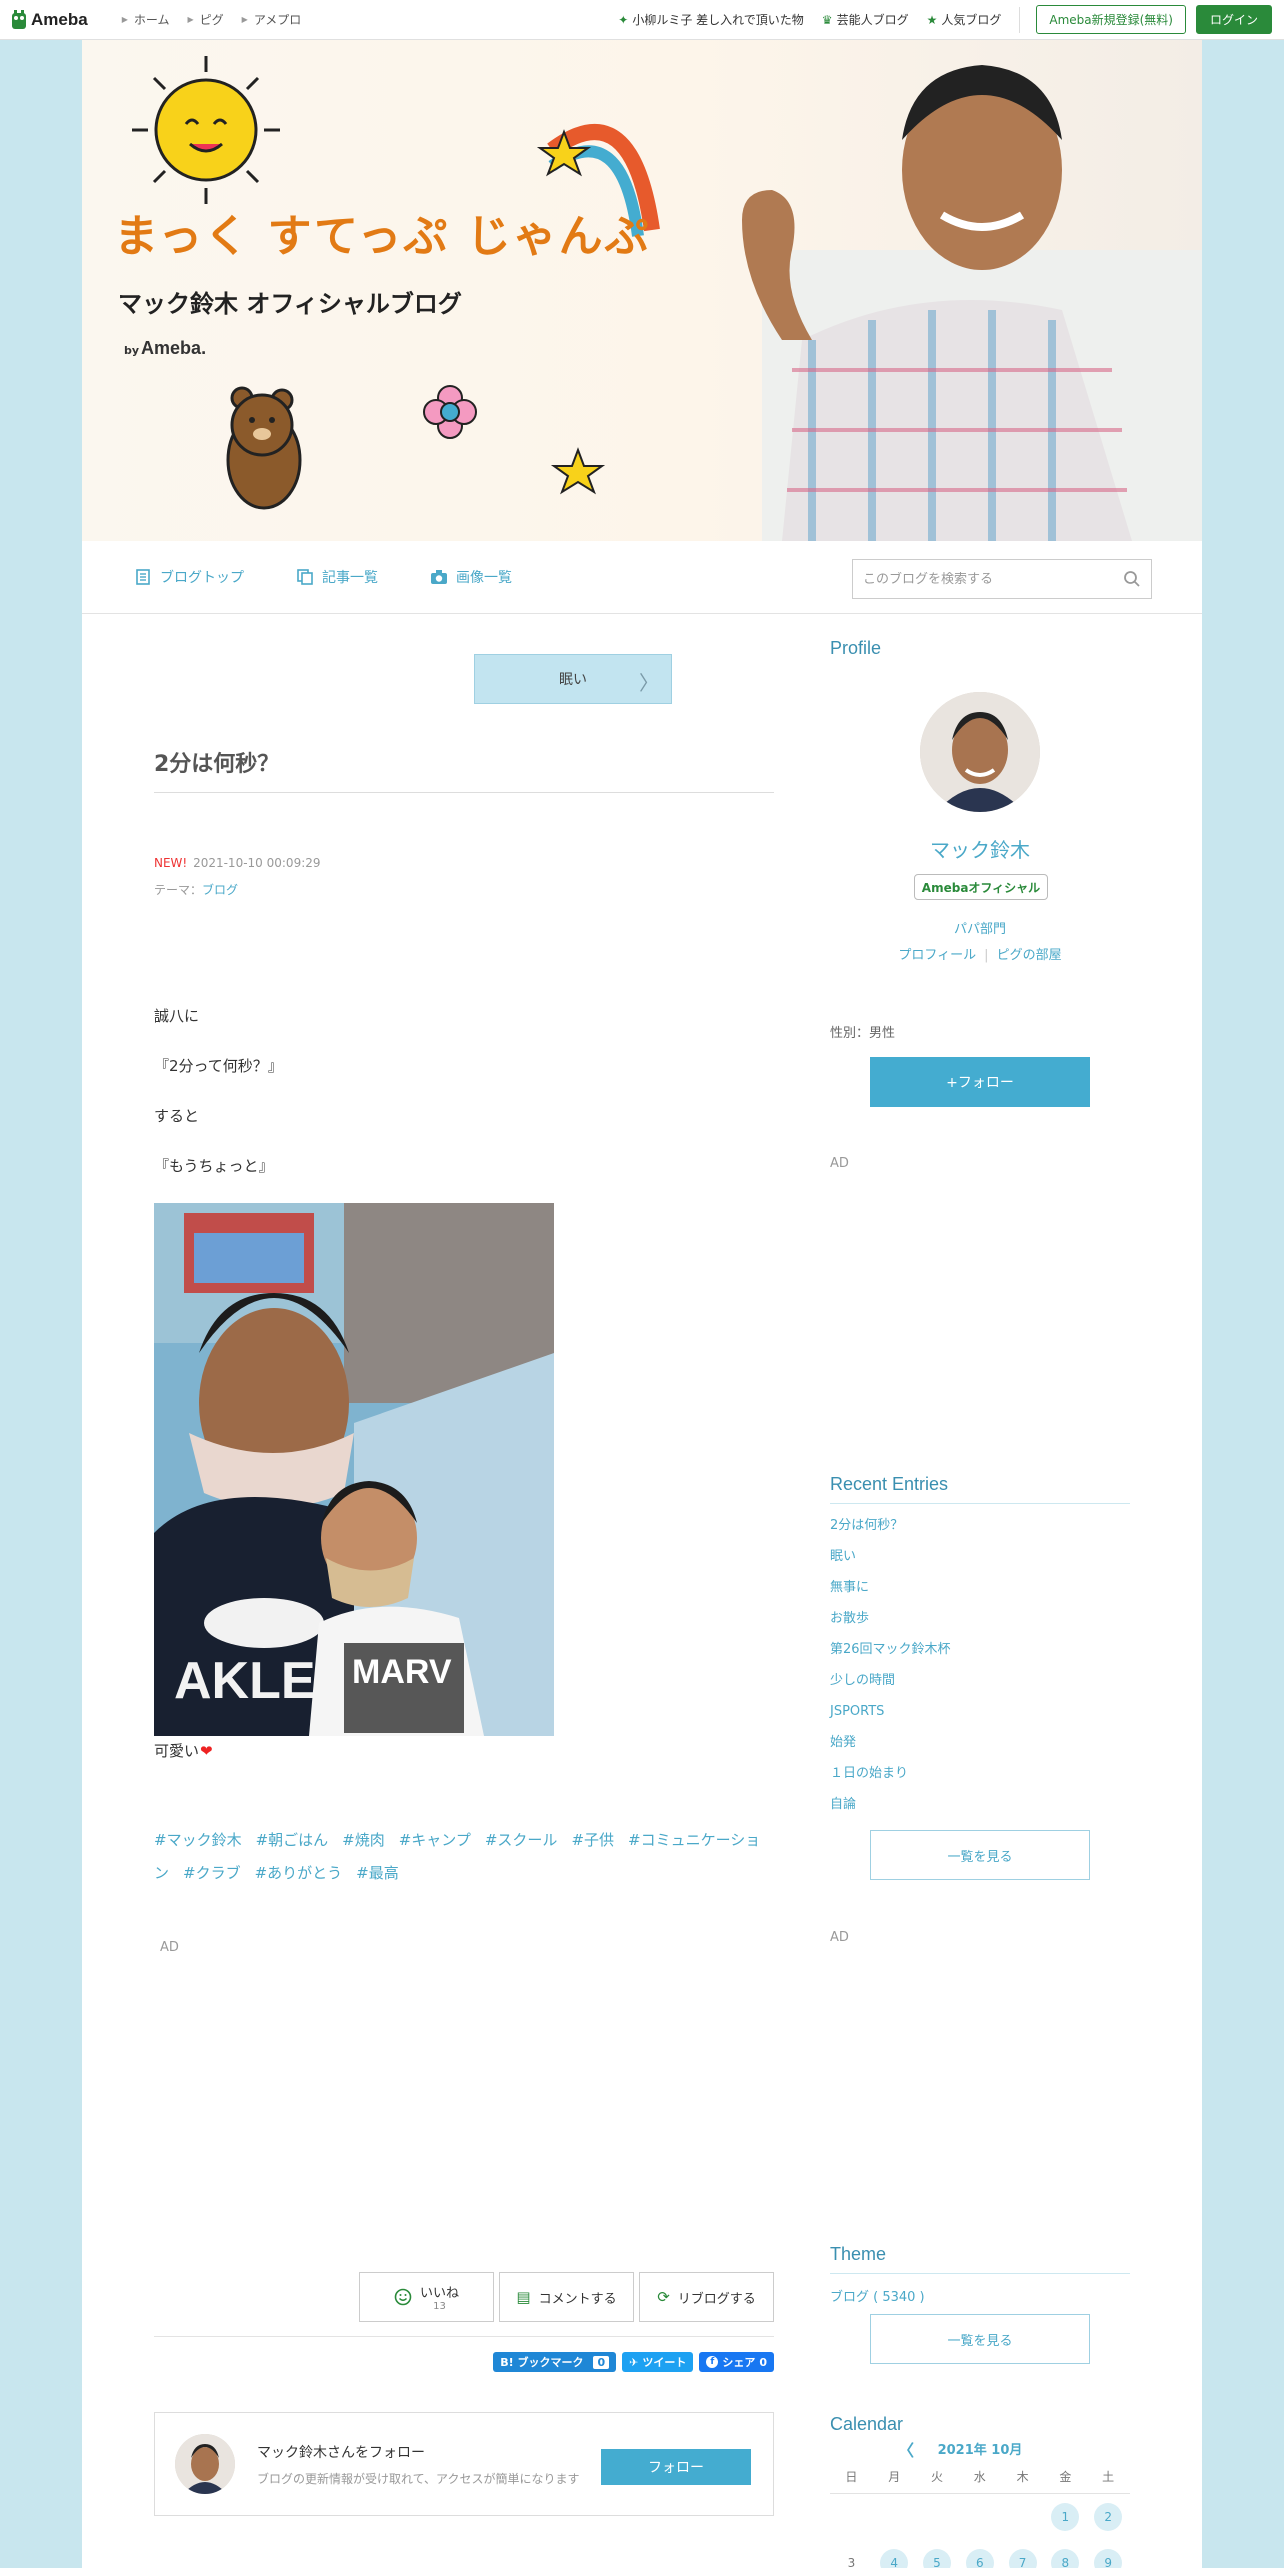 This screenshot has width=1284, height=2568. I want to click on follow-button: フォロー, so click(676, 2467).